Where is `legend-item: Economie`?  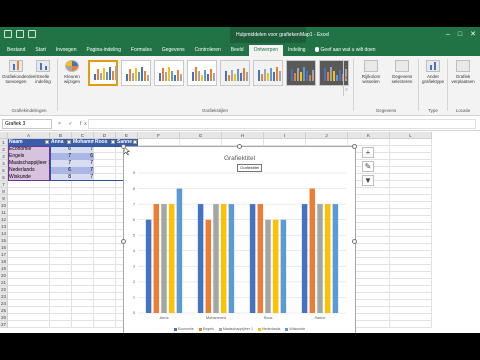 legend-item: Economie is located at coordinates (183, 329).